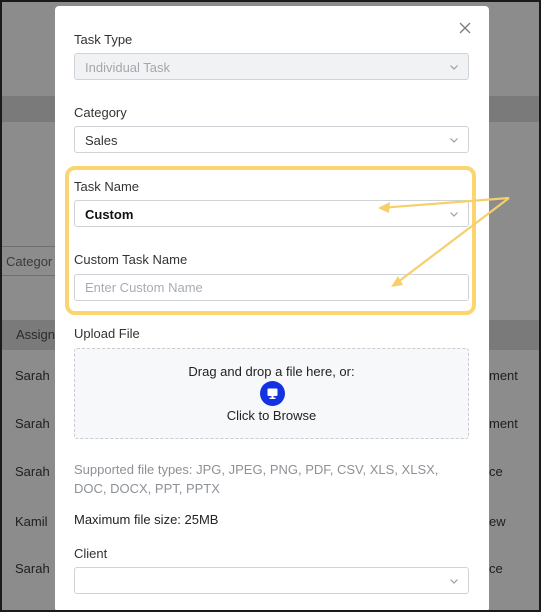 Image resolution: width=541 pixels, height=612 pixels. Describe the element at coordinates (31, 521) in the screenshot. I see `background-row-name: Kamil` at that location.